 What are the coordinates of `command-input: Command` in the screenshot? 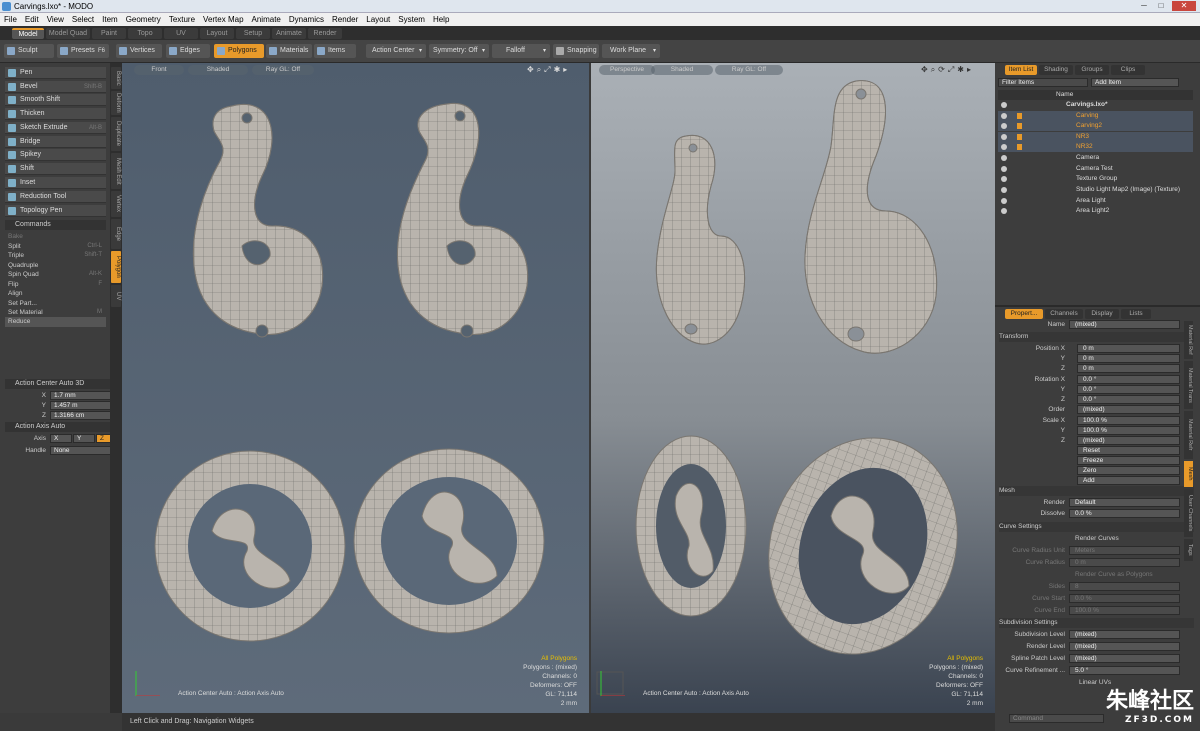 It's located at (1056, 718).